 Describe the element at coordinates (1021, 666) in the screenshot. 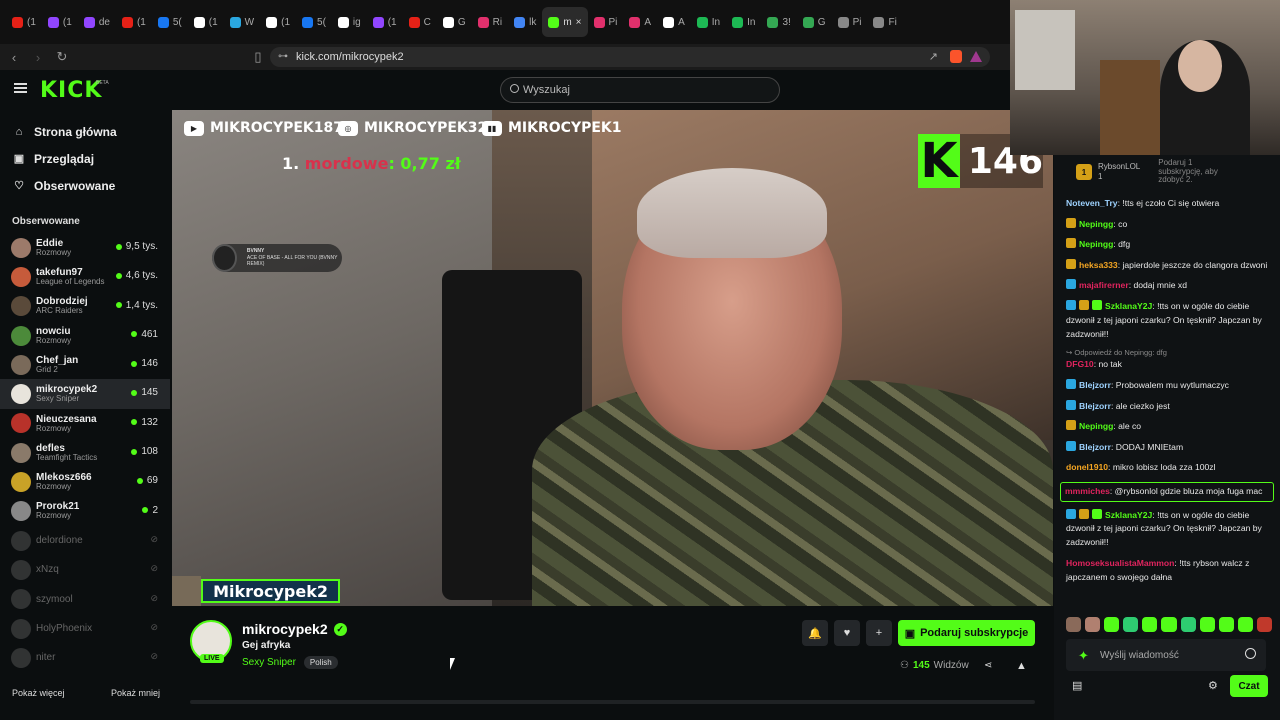

I see `report-icon: ▲` at that location.